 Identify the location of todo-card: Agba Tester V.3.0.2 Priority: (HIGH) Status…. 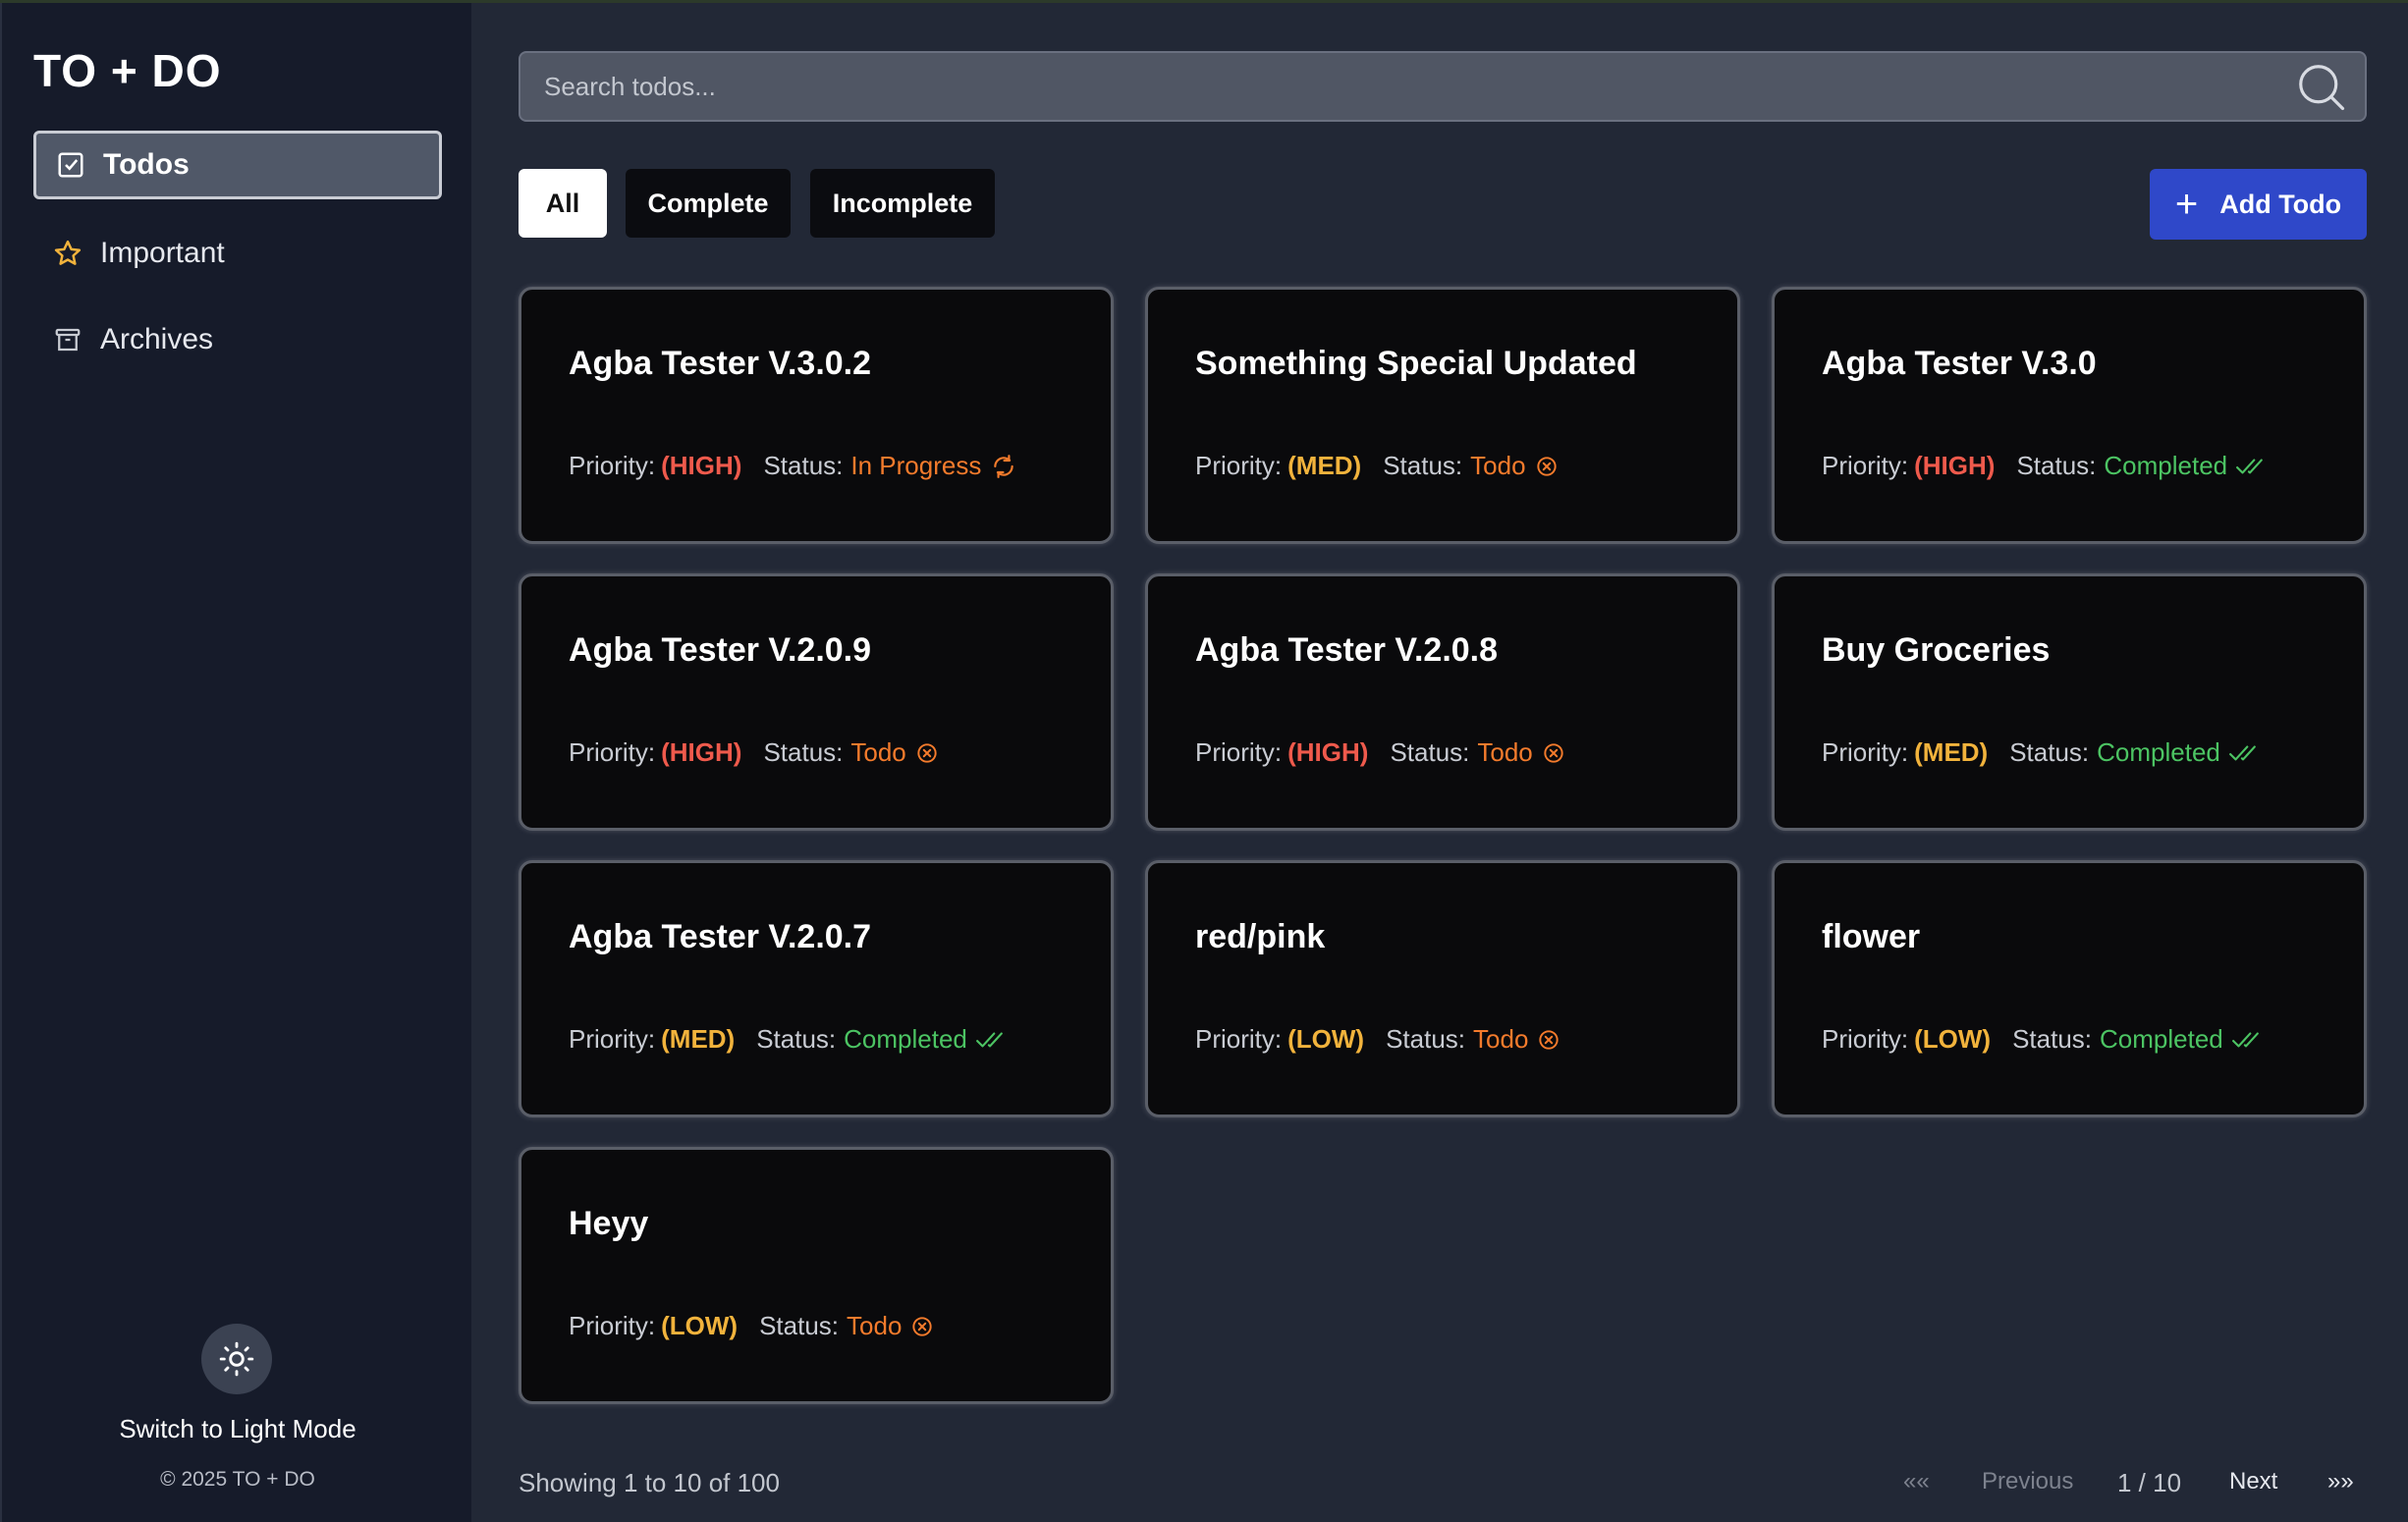
(817, 416).